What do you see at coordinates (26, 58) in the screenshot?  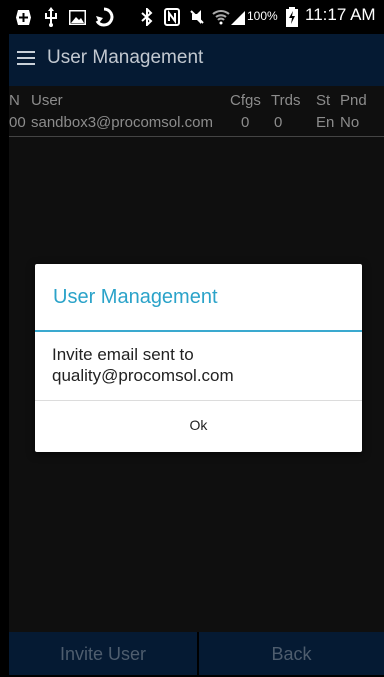 I see `menu-icon` at bounding box center [26, 58].